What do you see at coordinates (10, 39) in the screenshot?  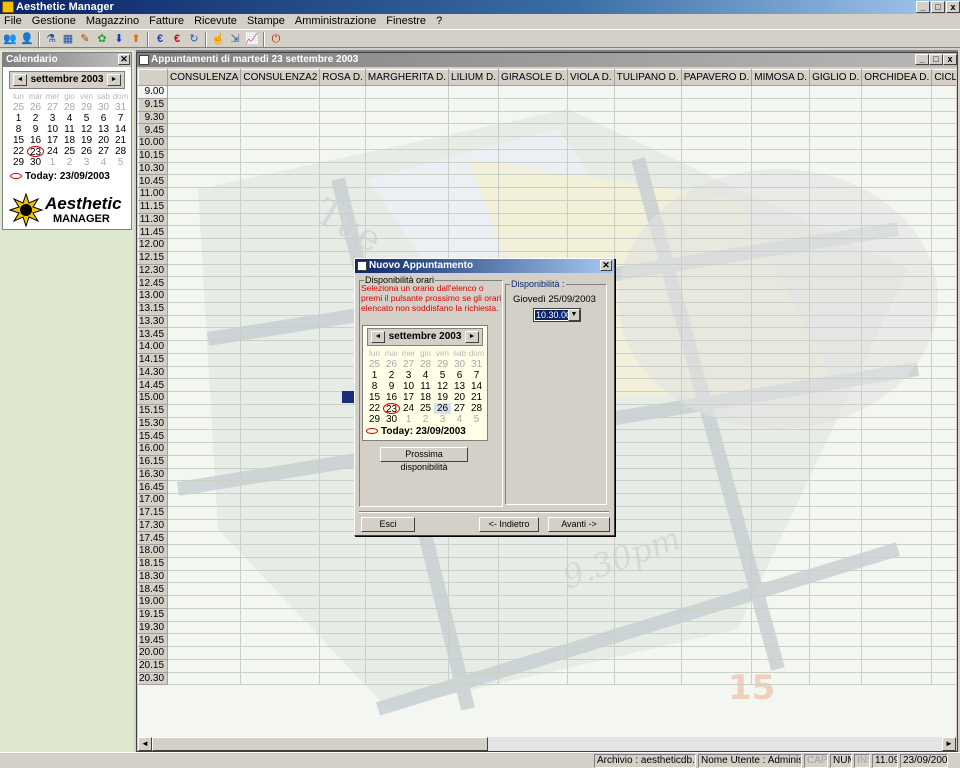 I see `users-icon: 👥` at bounding box center [10, 39].